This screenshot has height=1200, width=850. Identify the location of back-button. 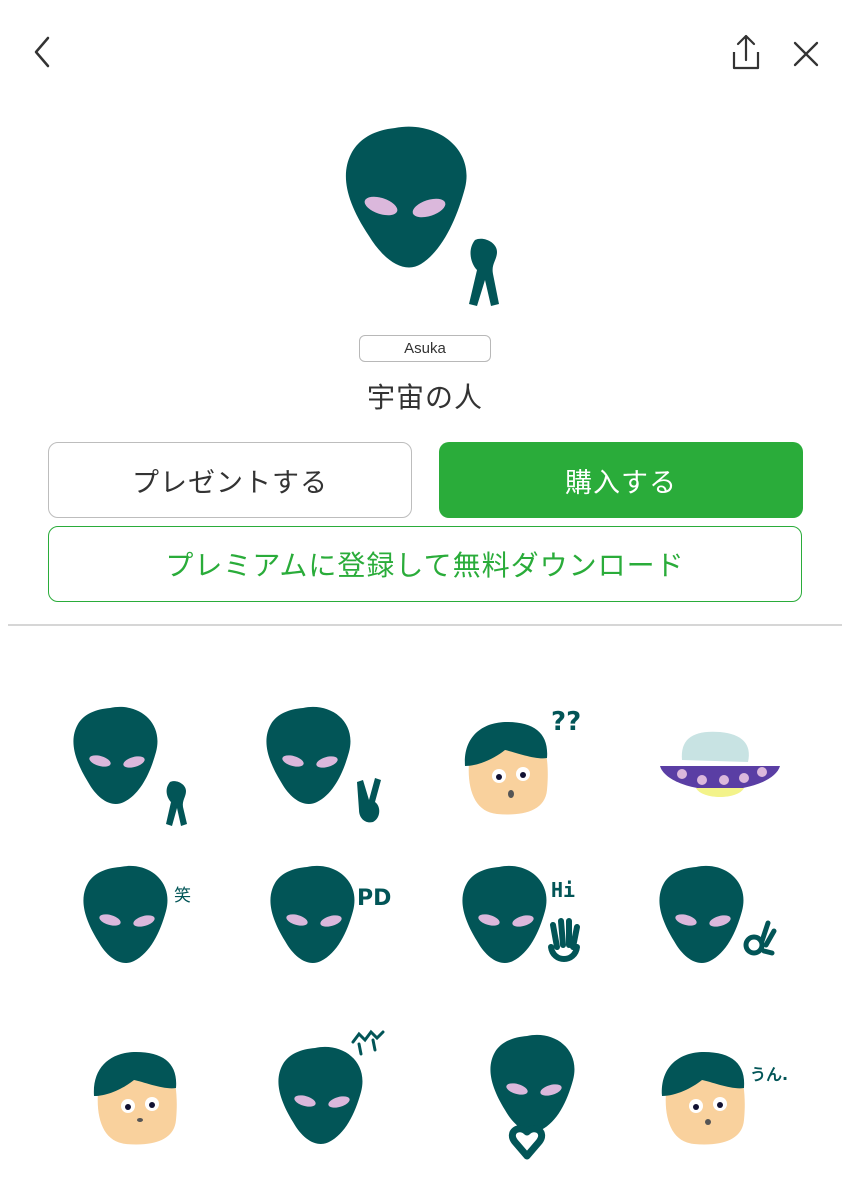
(44, 52).